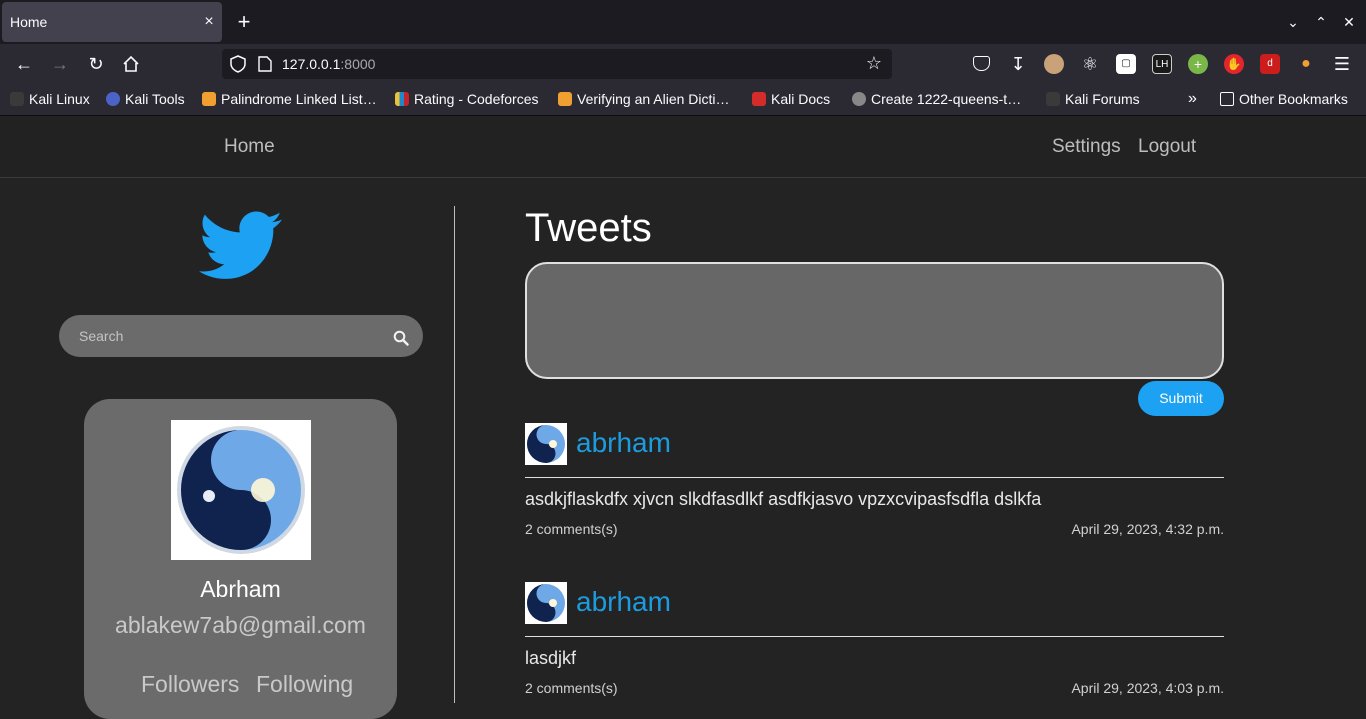  I want to click on browser-tab-bar: Home × + ⌄ ⌃ ✕, so click(683, 22).